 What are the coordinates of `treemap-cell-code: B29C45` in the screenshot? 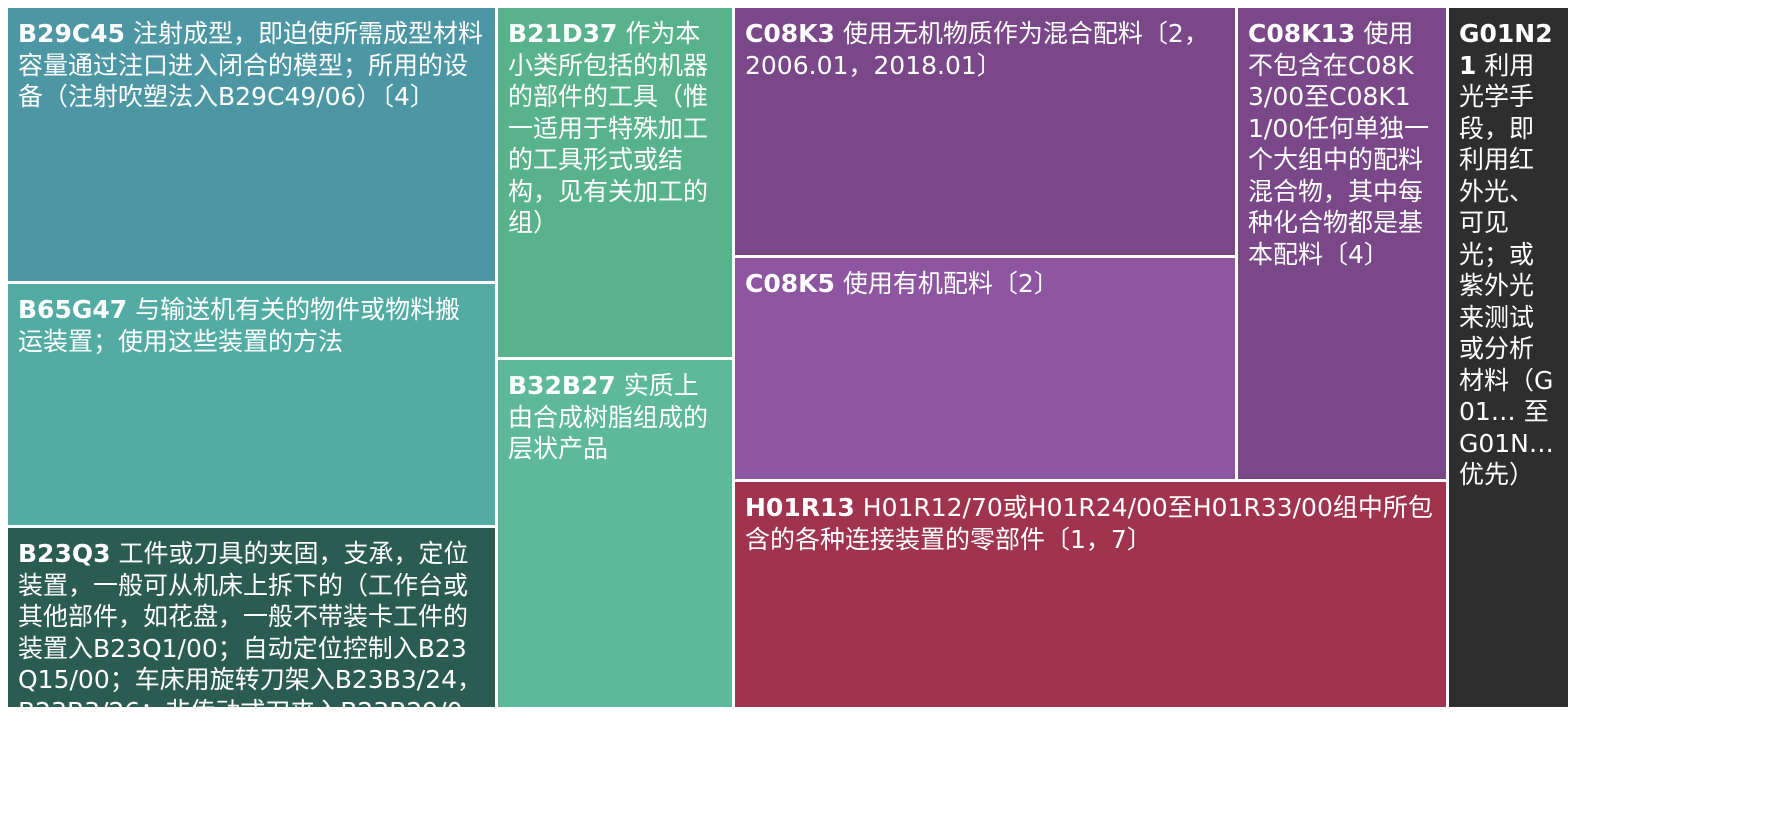 It's located at (71, 33).